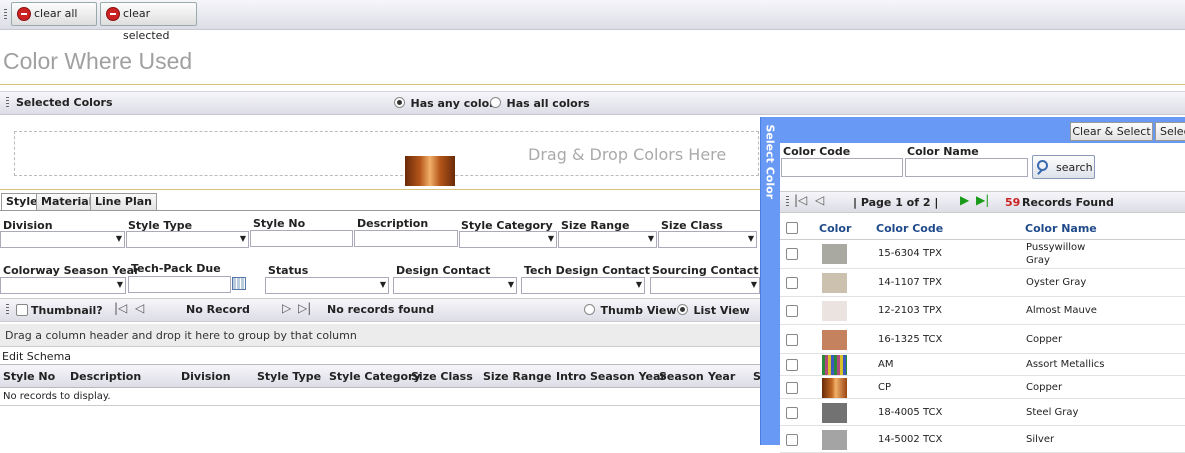  Describe the element at coordinates (540, 103) in the screenshot. I see `radio-has-all: Has all colors` at that location.